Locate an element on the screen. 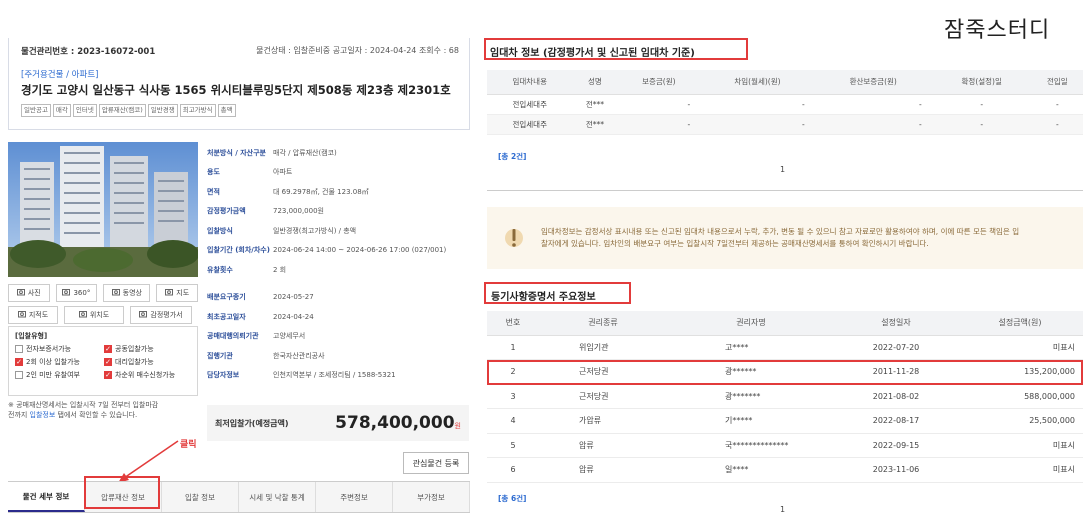  info-value: 2024-04-24 is located at coordinates (293, 316).